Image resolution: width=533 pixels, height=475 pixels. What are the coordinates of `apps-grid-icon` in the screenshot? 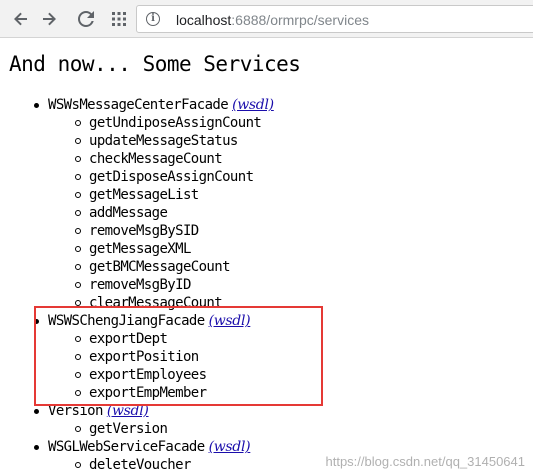 It's located at (119, 19).